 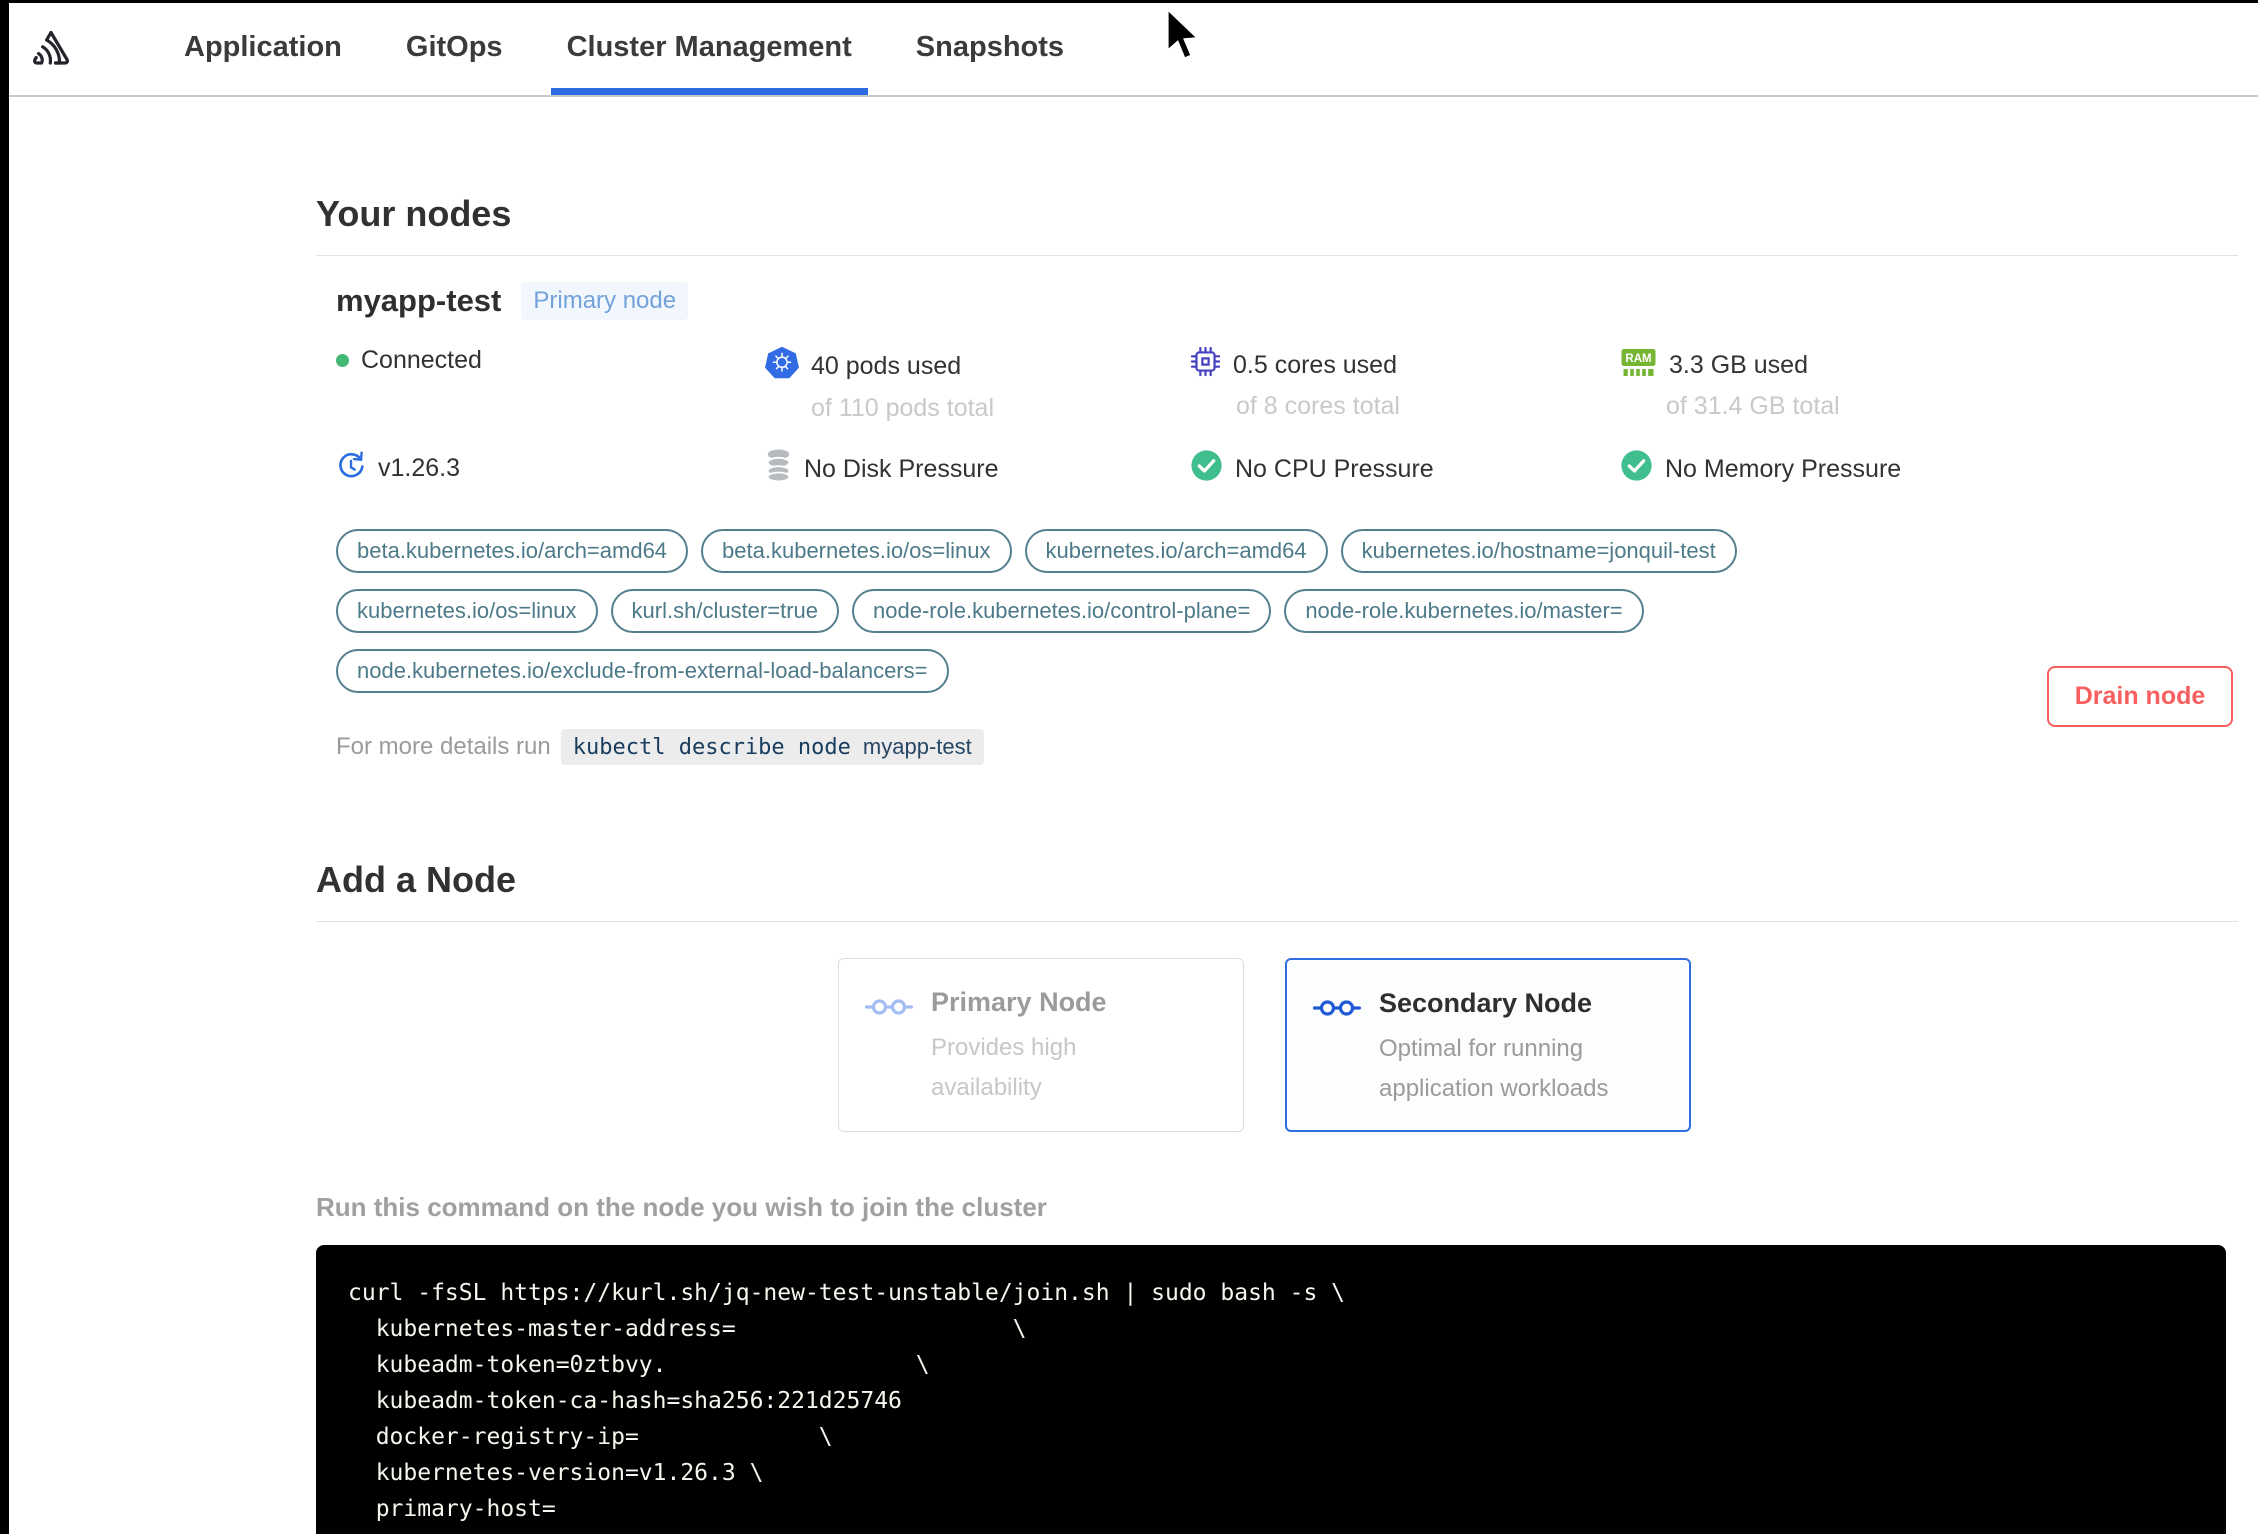 I want to click on primary-node-option: Primary Node Provides high availability, so click(x=1041, y=1045).